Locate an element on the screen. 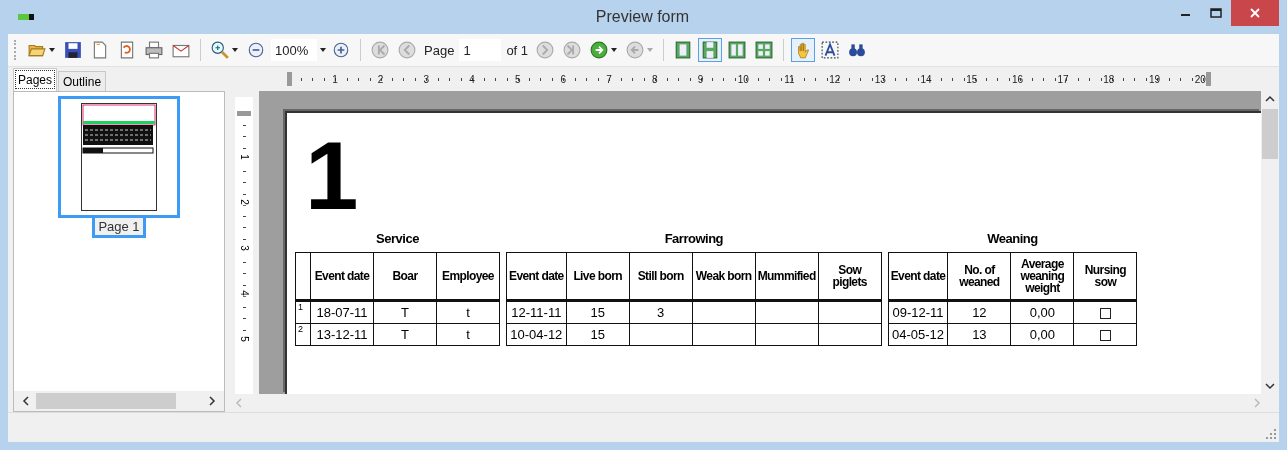 This screenshot has width=1287, height=450. section-title: Service is located at coordinates (397, 238).